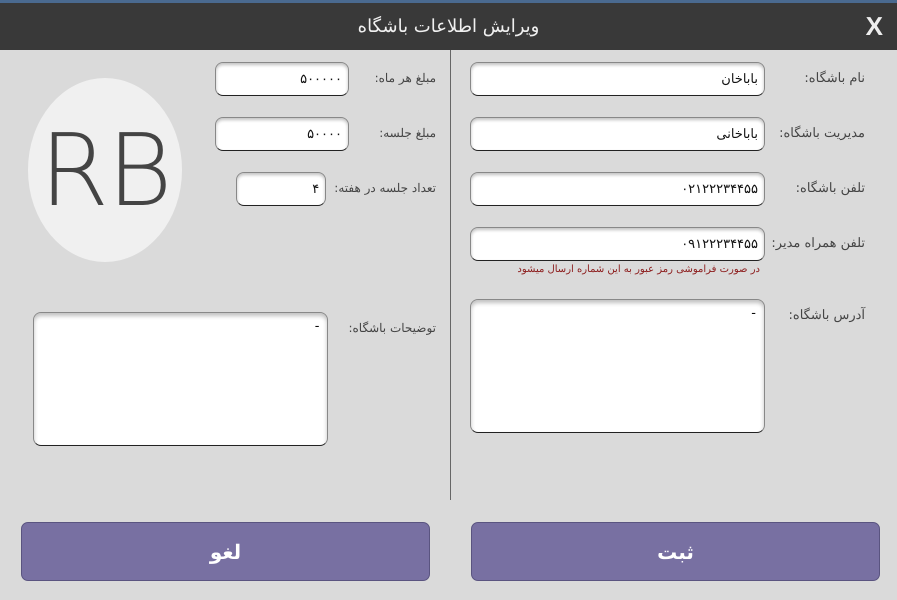  I want to click on input-field: ۰۲۱۲۲۲۳۴۴۵۵, so click(617, 189).